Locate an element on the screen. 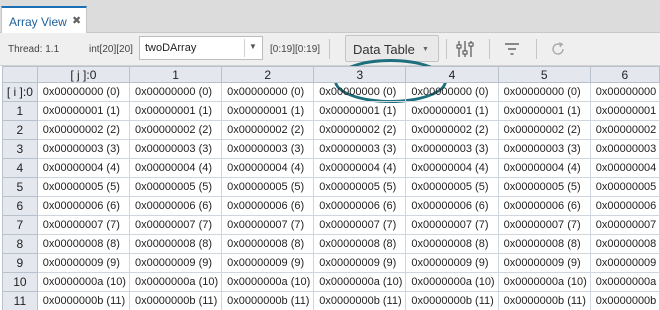 This screenshot has width=660, height=310. row-header: 5 is located at coordinates (20, 187).